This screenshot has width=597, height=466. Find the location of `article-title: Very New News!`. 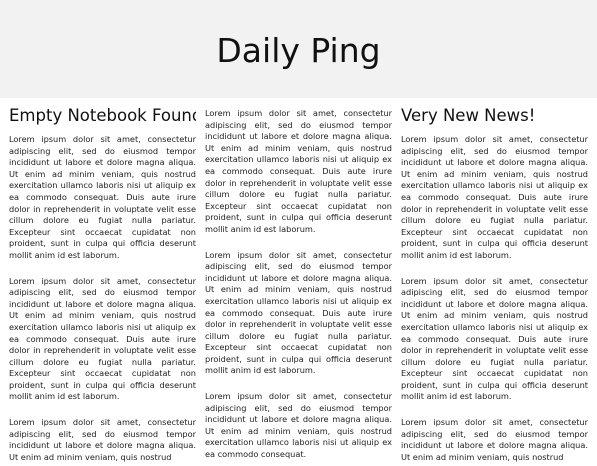

article-title: Very New News! is located at coordinates (468, 115).